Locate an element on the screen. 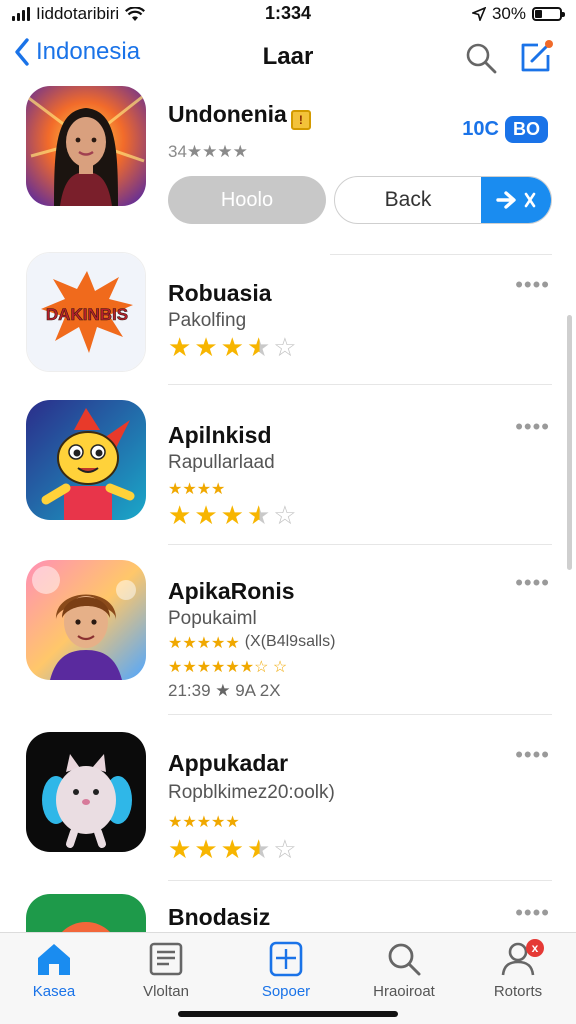 The image size is (576, 1024). award-badge-icon: ! is located at coordinates (300, 120).